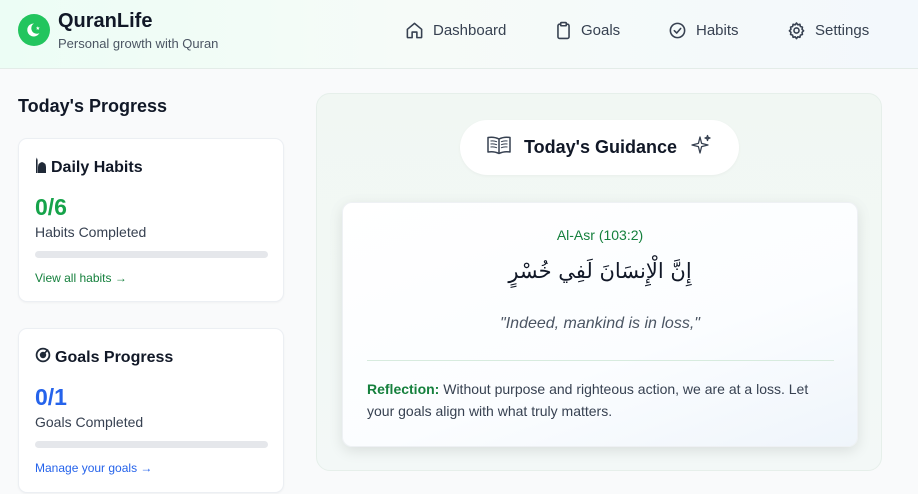 The width and height of the screenshot is (918, 494). I want to click on progress-section-title: Today's Progress, so click(93, 106).